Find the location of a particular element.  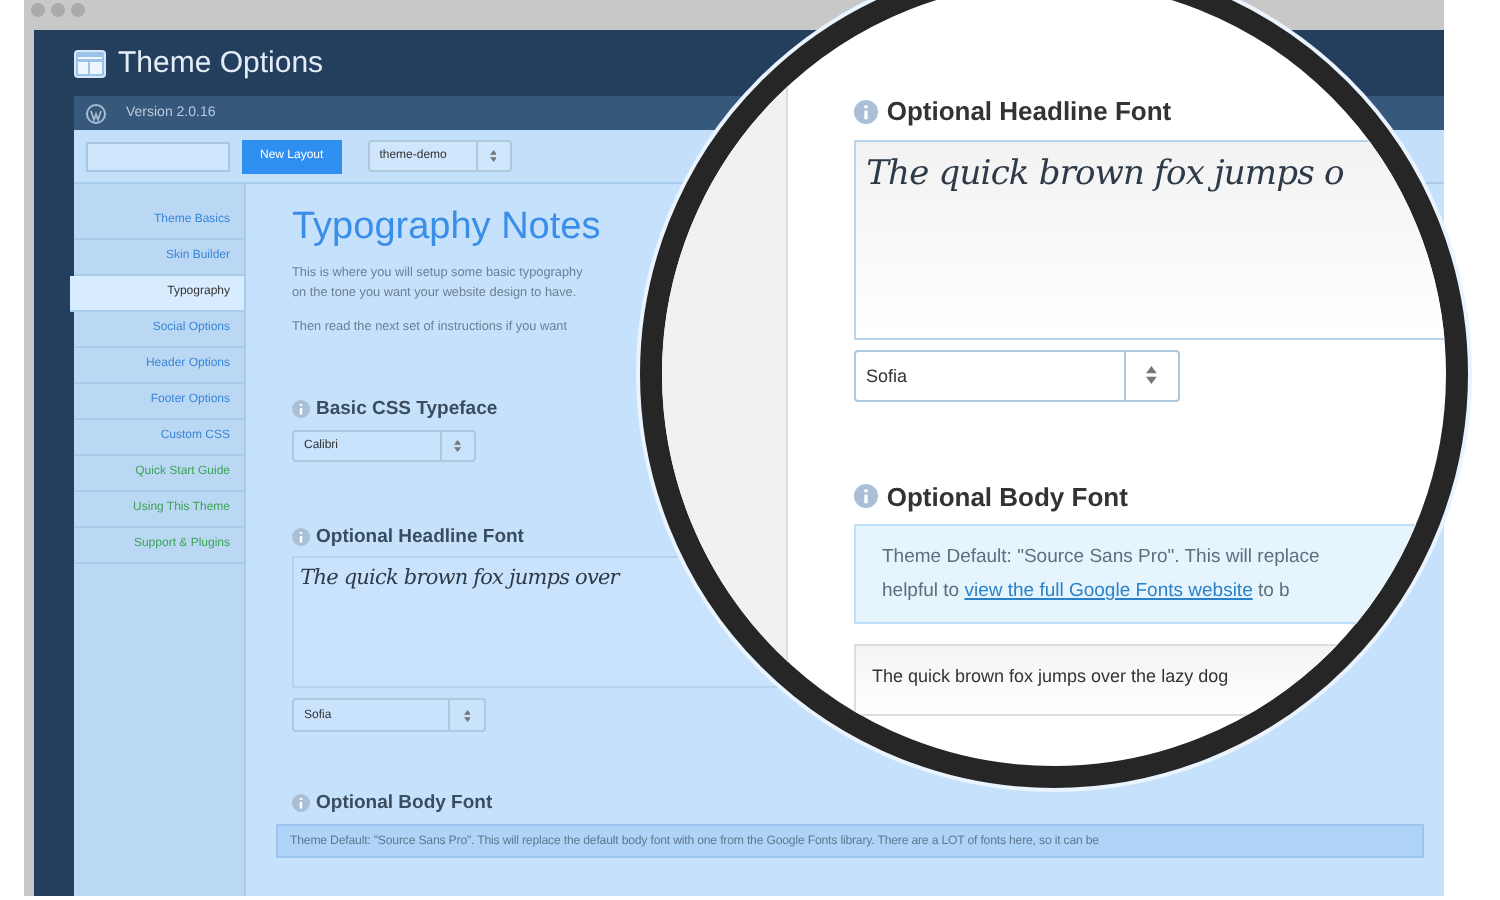

font-preview: The quick brown fox jumps o is located at coordinates (1150, 239).